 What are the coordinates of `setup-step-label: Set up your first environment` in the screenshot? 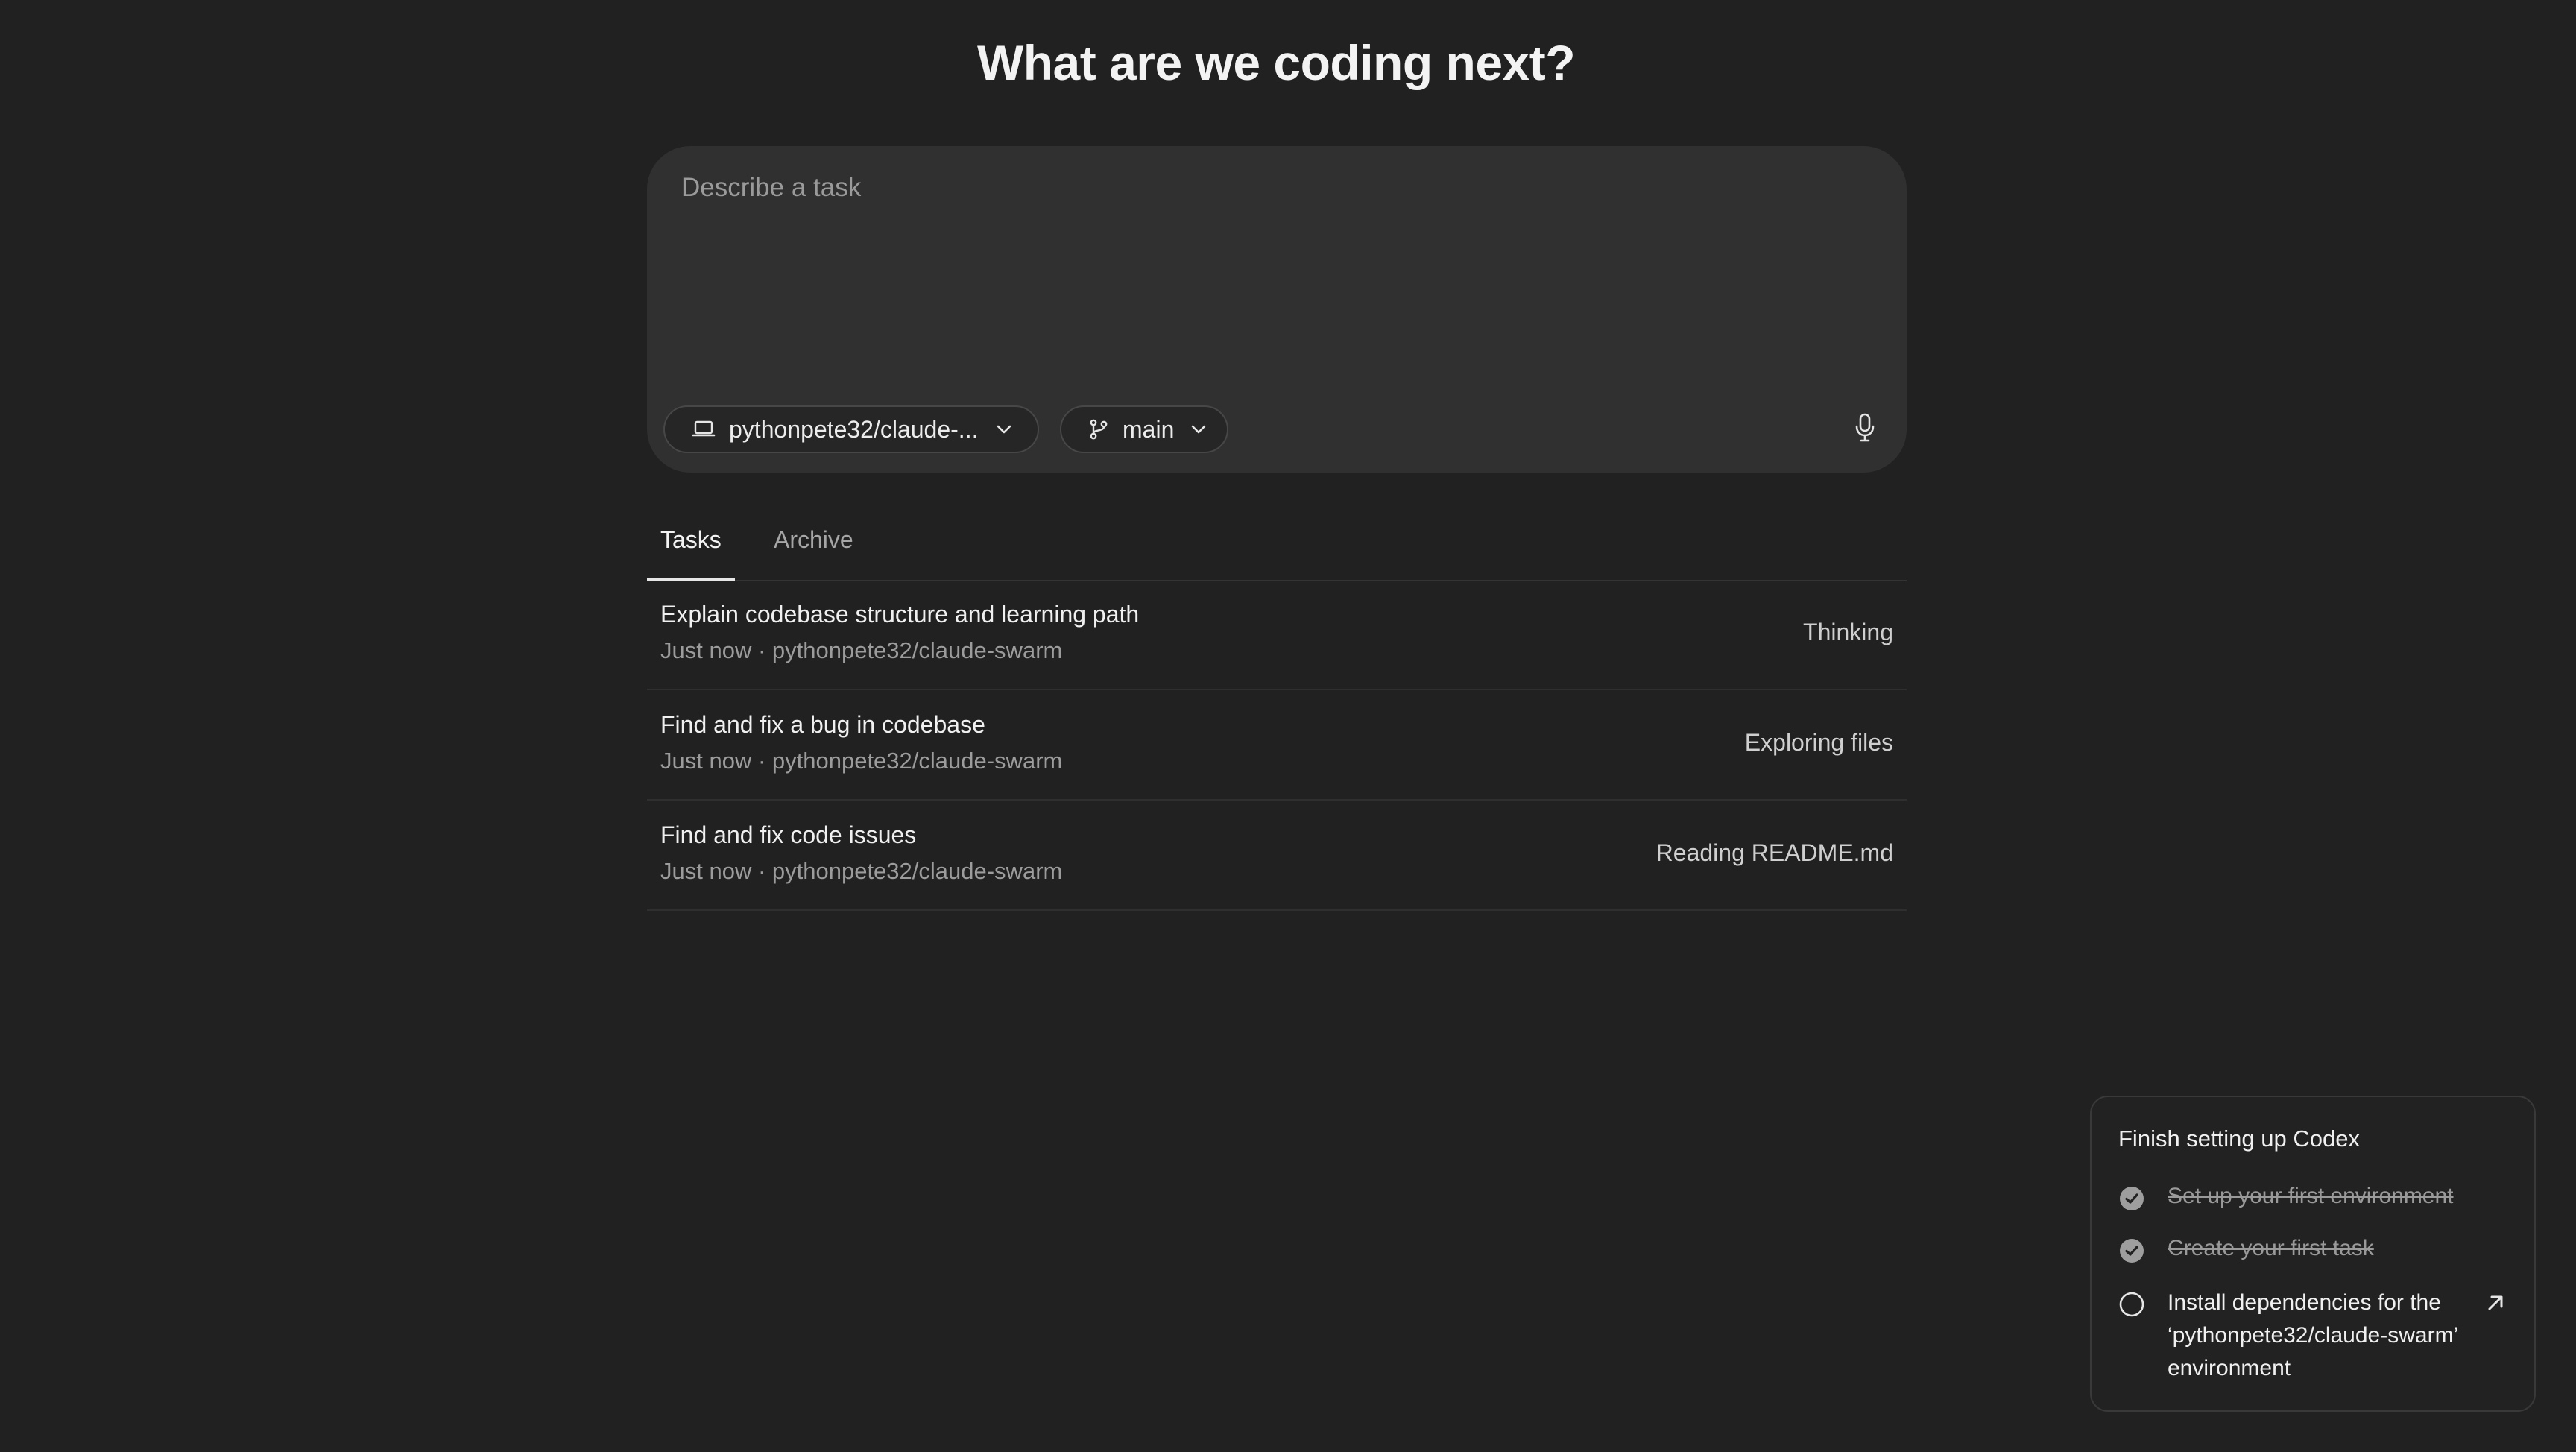 It's located at (2311, 1196).